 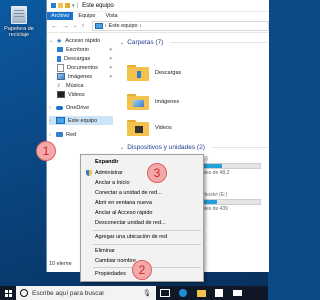 I want to click on nav-quick-access: ⌄ ★ Acceso rápido, so click(x=74, y=40).